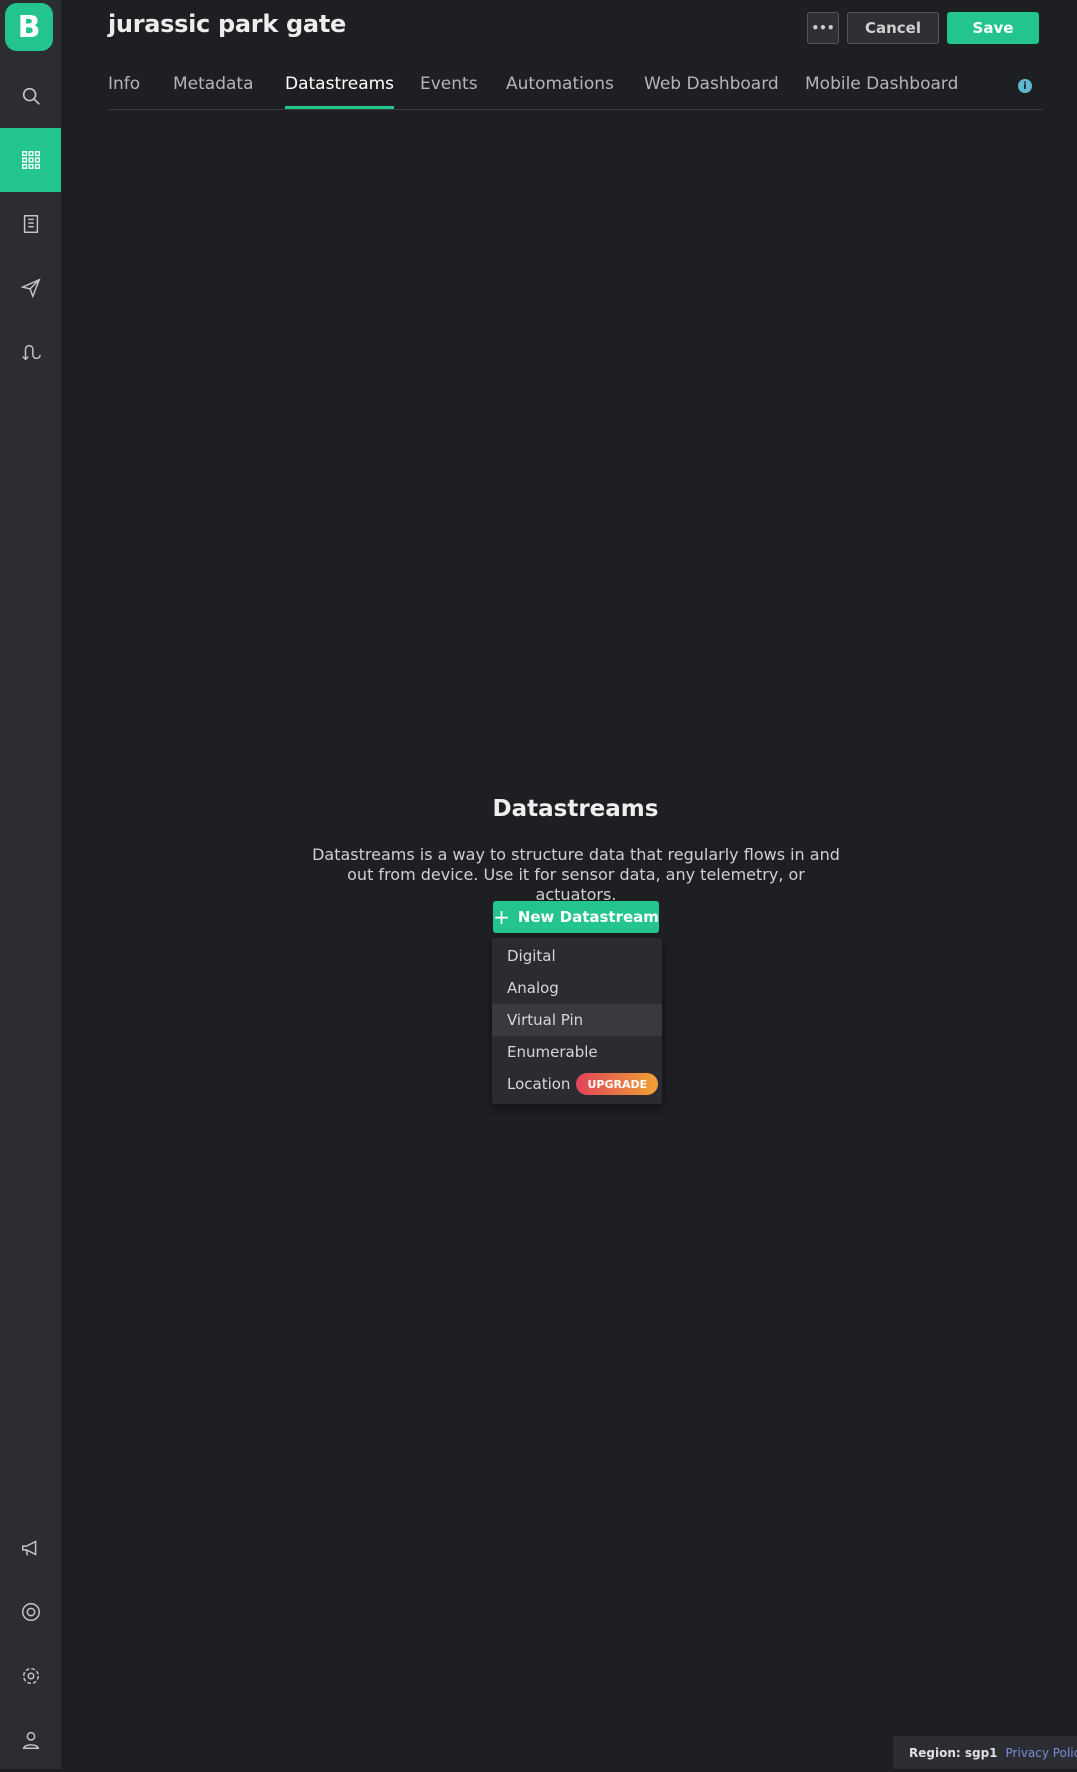 This screenshot has width=1077, height=1772. I want to click on flow-arrows-icon, so click(31, 352).